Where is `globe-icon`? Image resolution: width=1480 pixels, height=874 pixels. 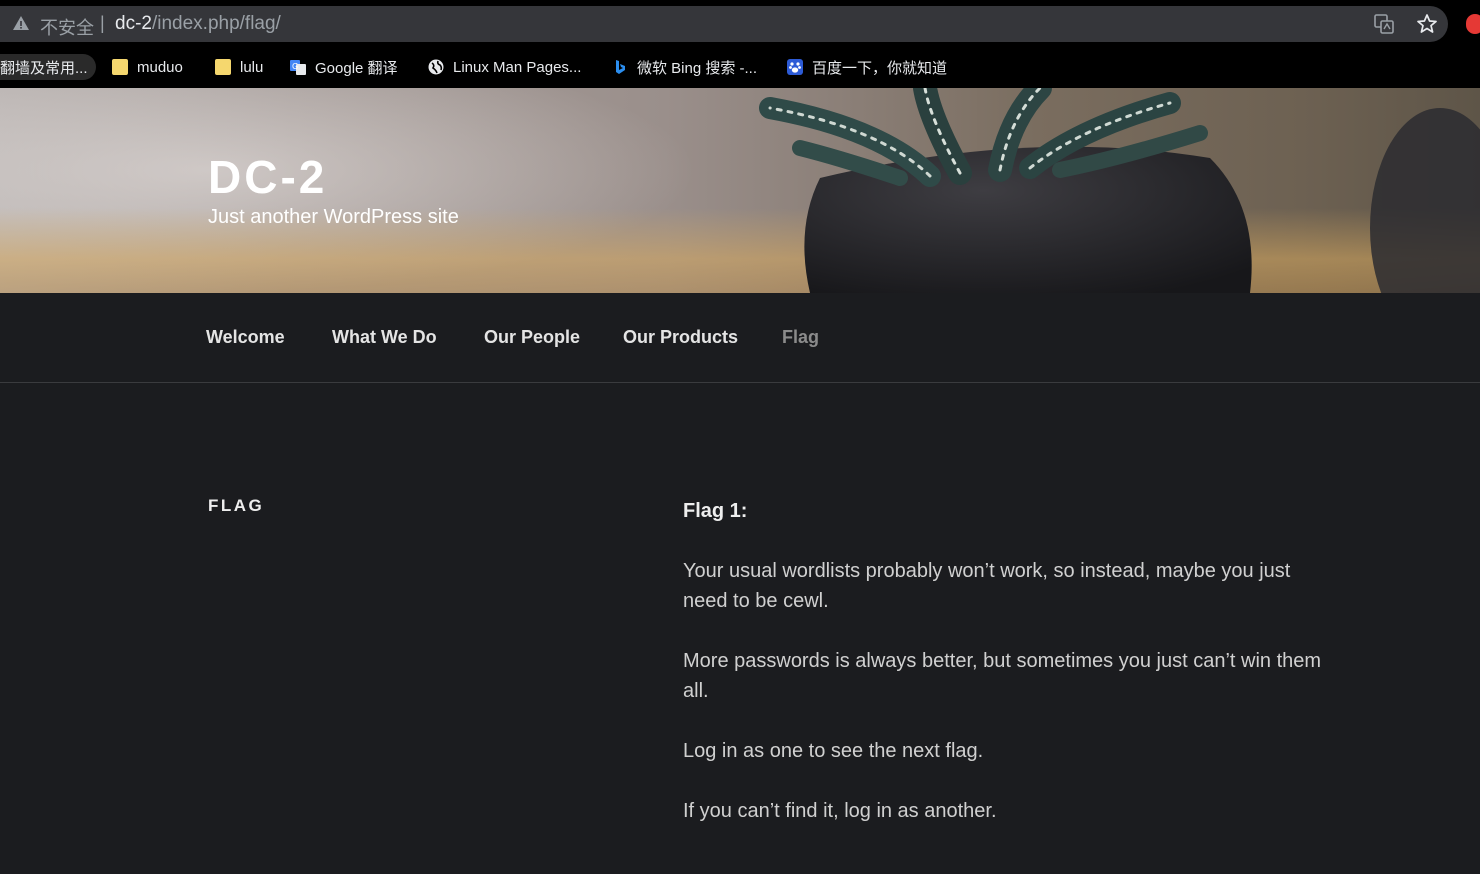 globe-icon is located at coordinates (436, 67).